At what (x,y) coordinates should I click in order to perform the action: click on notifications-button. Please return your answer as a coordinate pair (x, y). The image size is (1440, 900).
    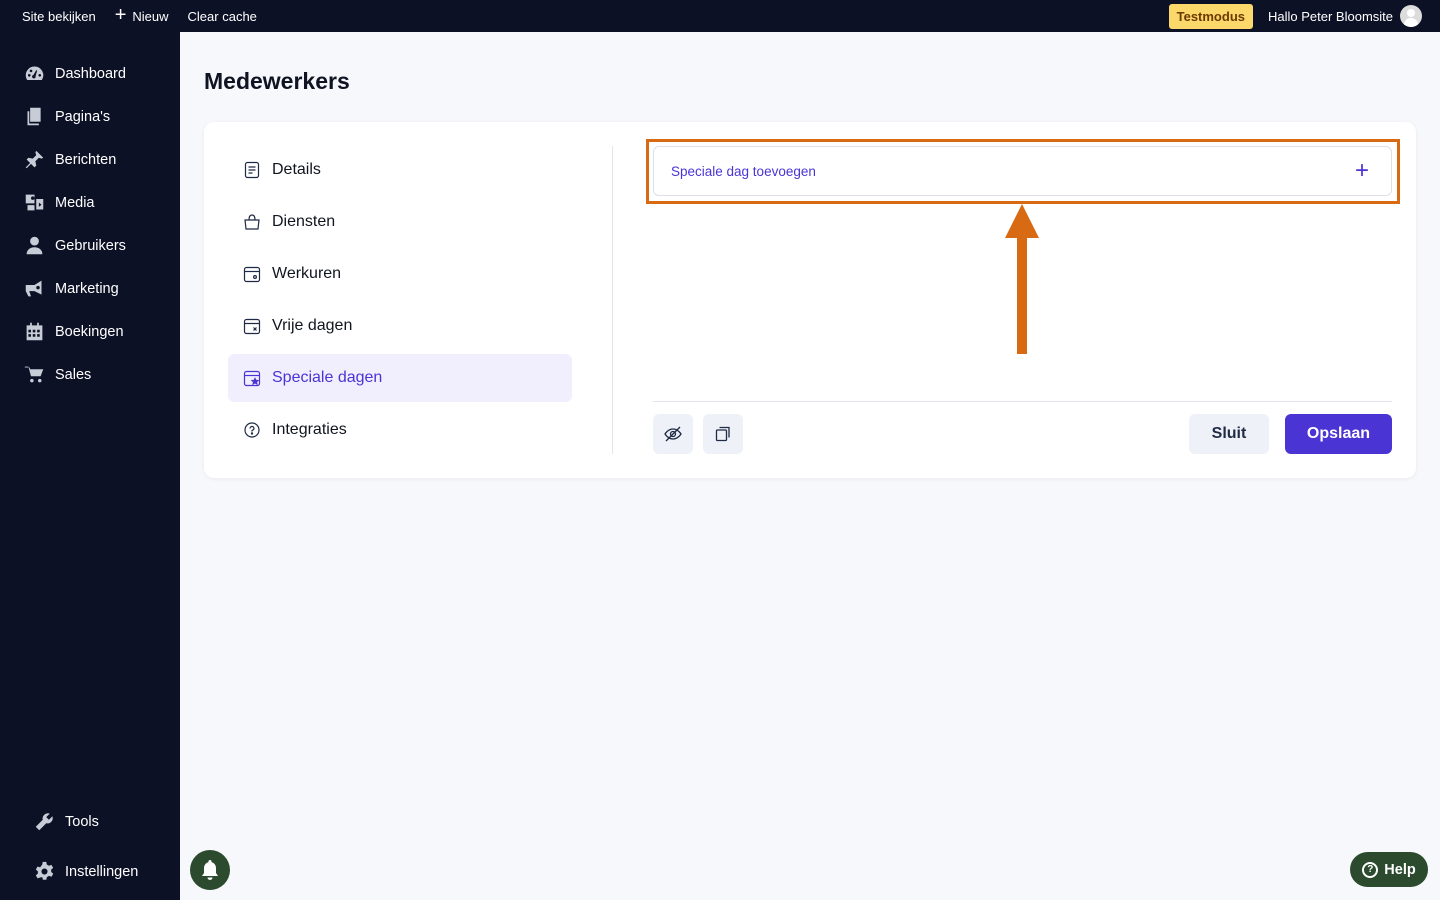
    Looking at the image, I should click on (210, 870).